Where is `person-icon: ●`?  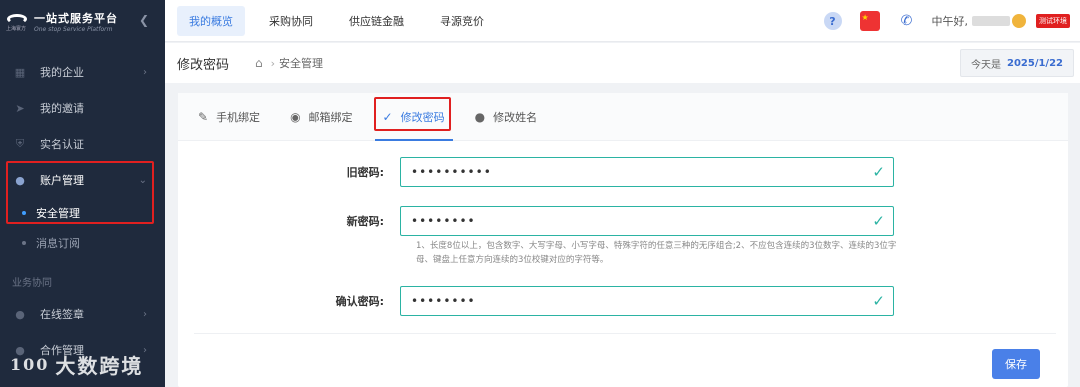 person-icon: ● is located at coordinates (480, 116).